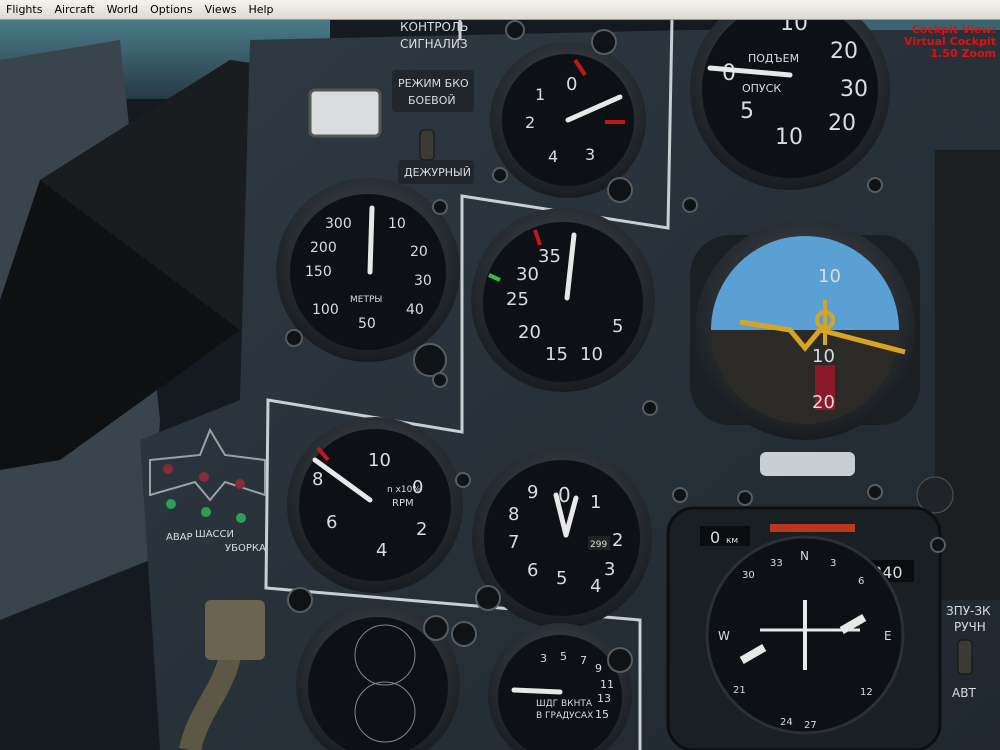  What do you see at coordinates (748, 575) in the screenshot?
I see `hsi-tick: 30` at bounding box center [748, 575].